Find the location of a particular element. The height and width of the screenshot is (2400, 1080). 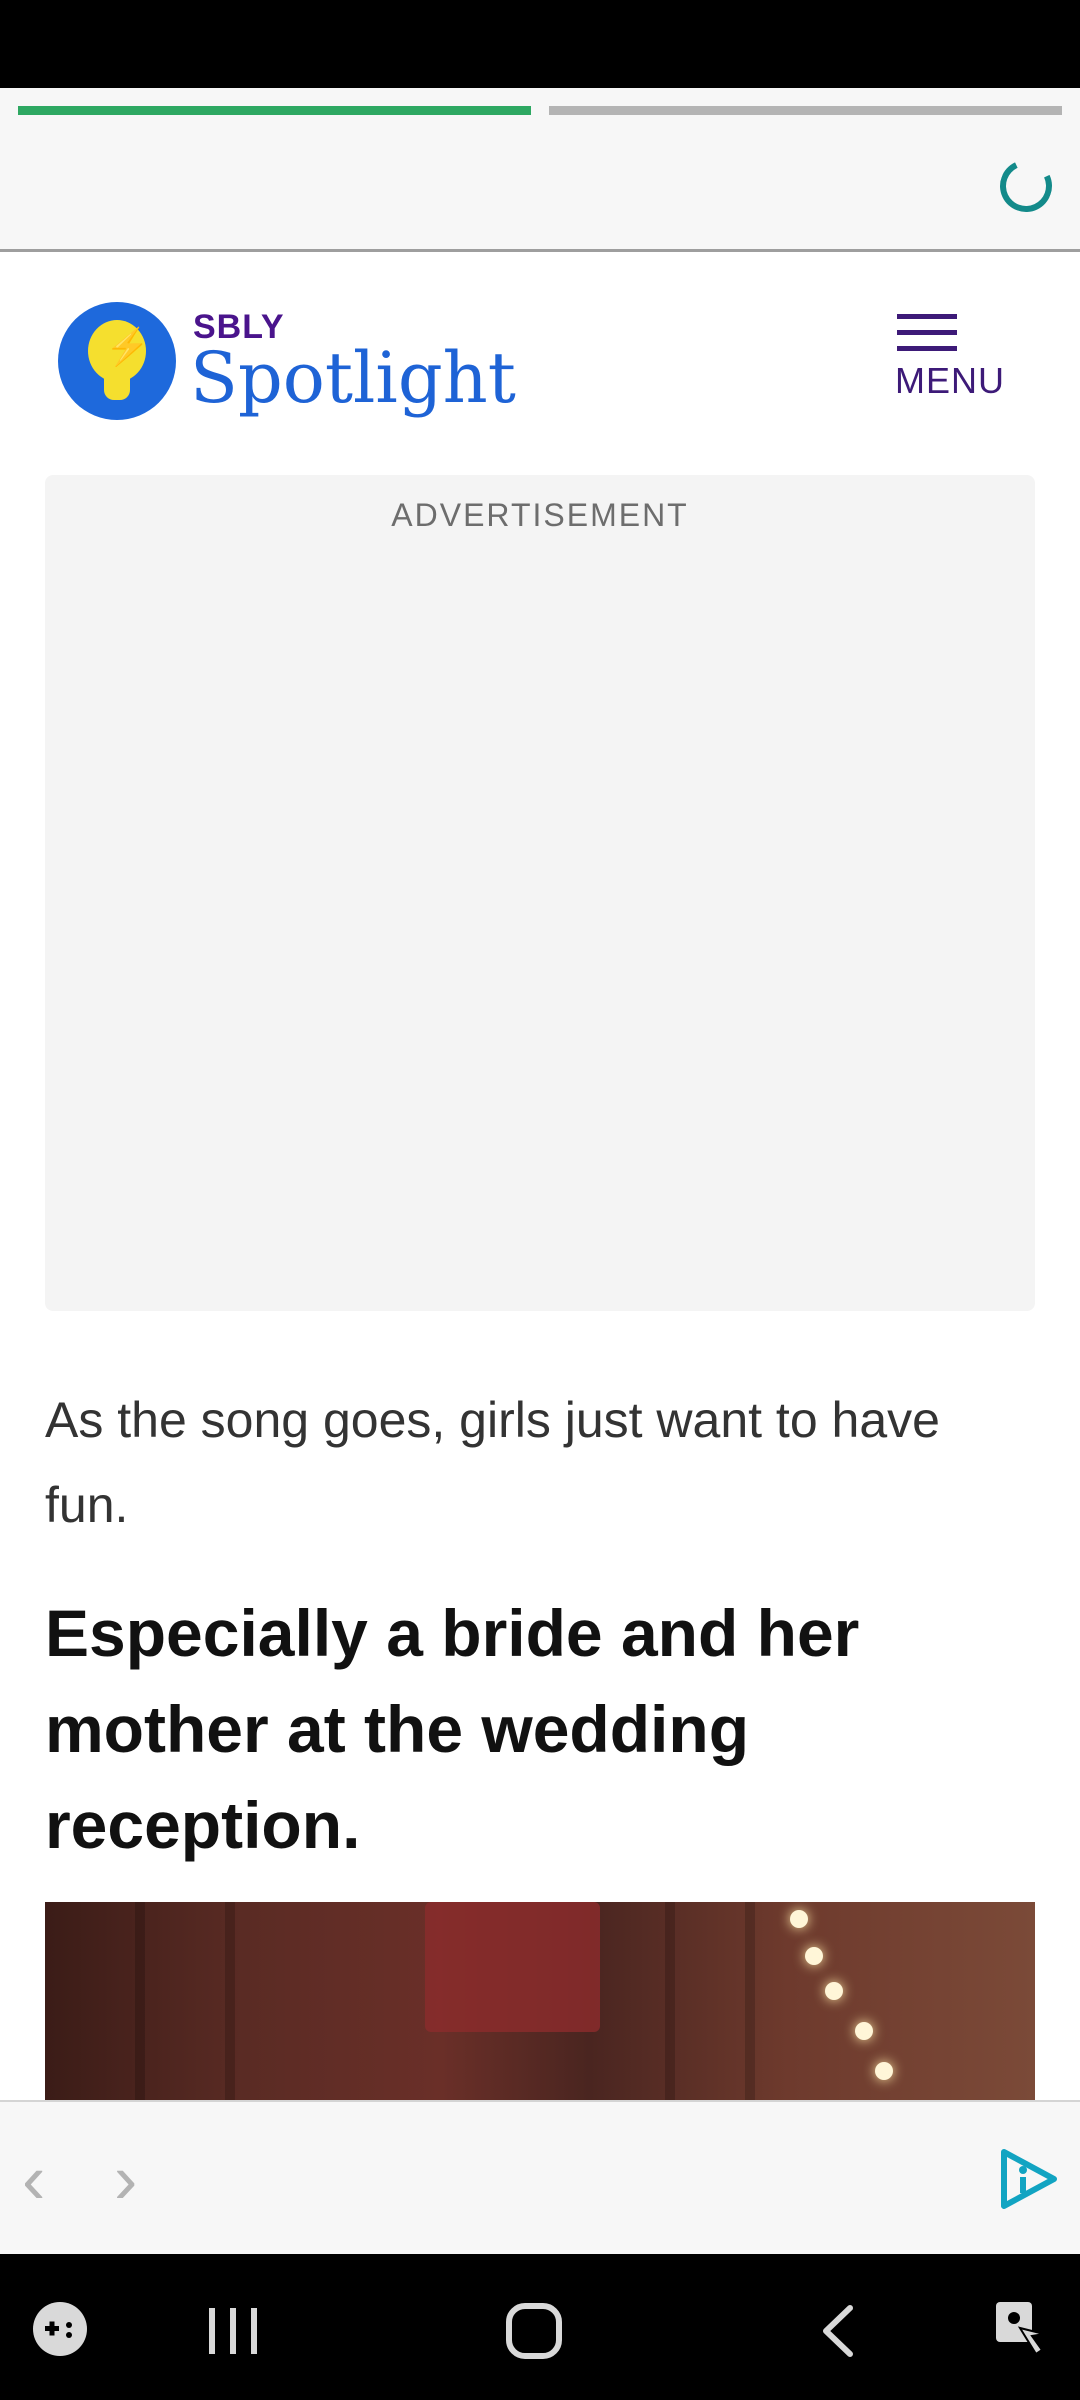

accessibility-icon is located at coordinates (1022, 2329).